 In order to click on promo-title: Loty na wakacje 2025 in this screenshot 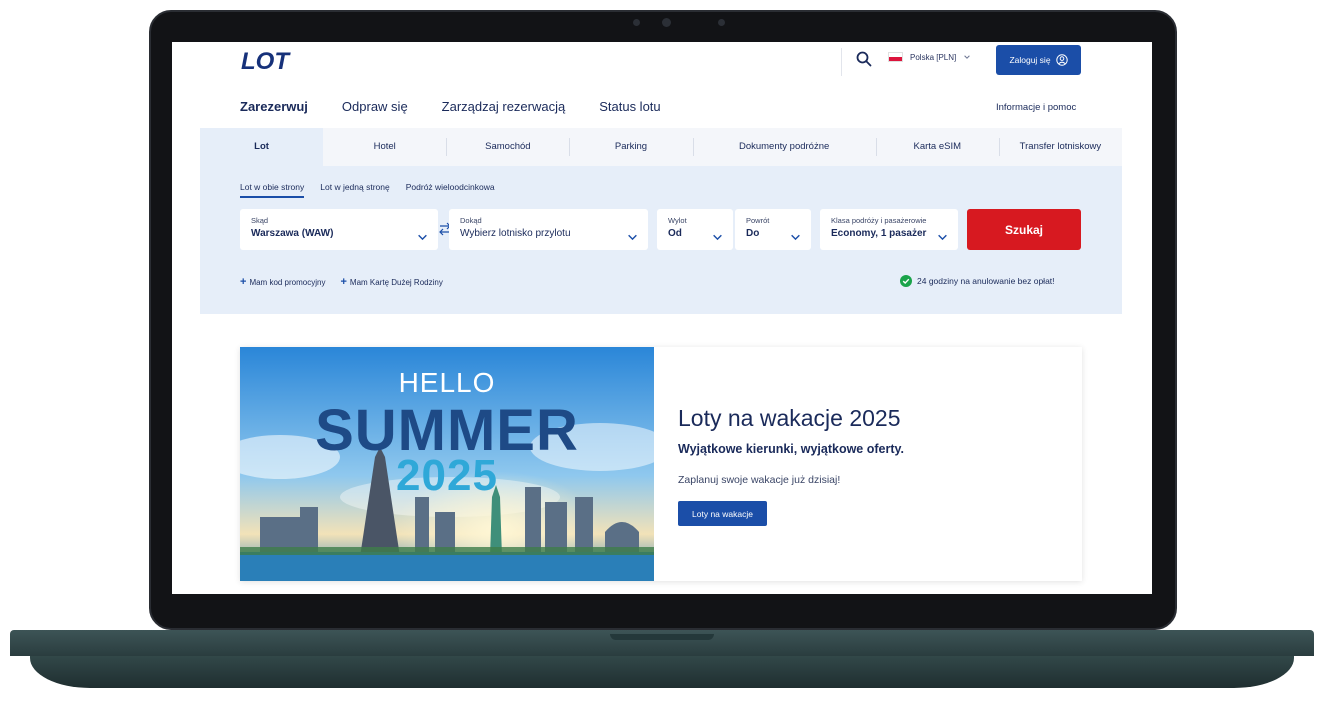, I will do `click(789, 418)`.